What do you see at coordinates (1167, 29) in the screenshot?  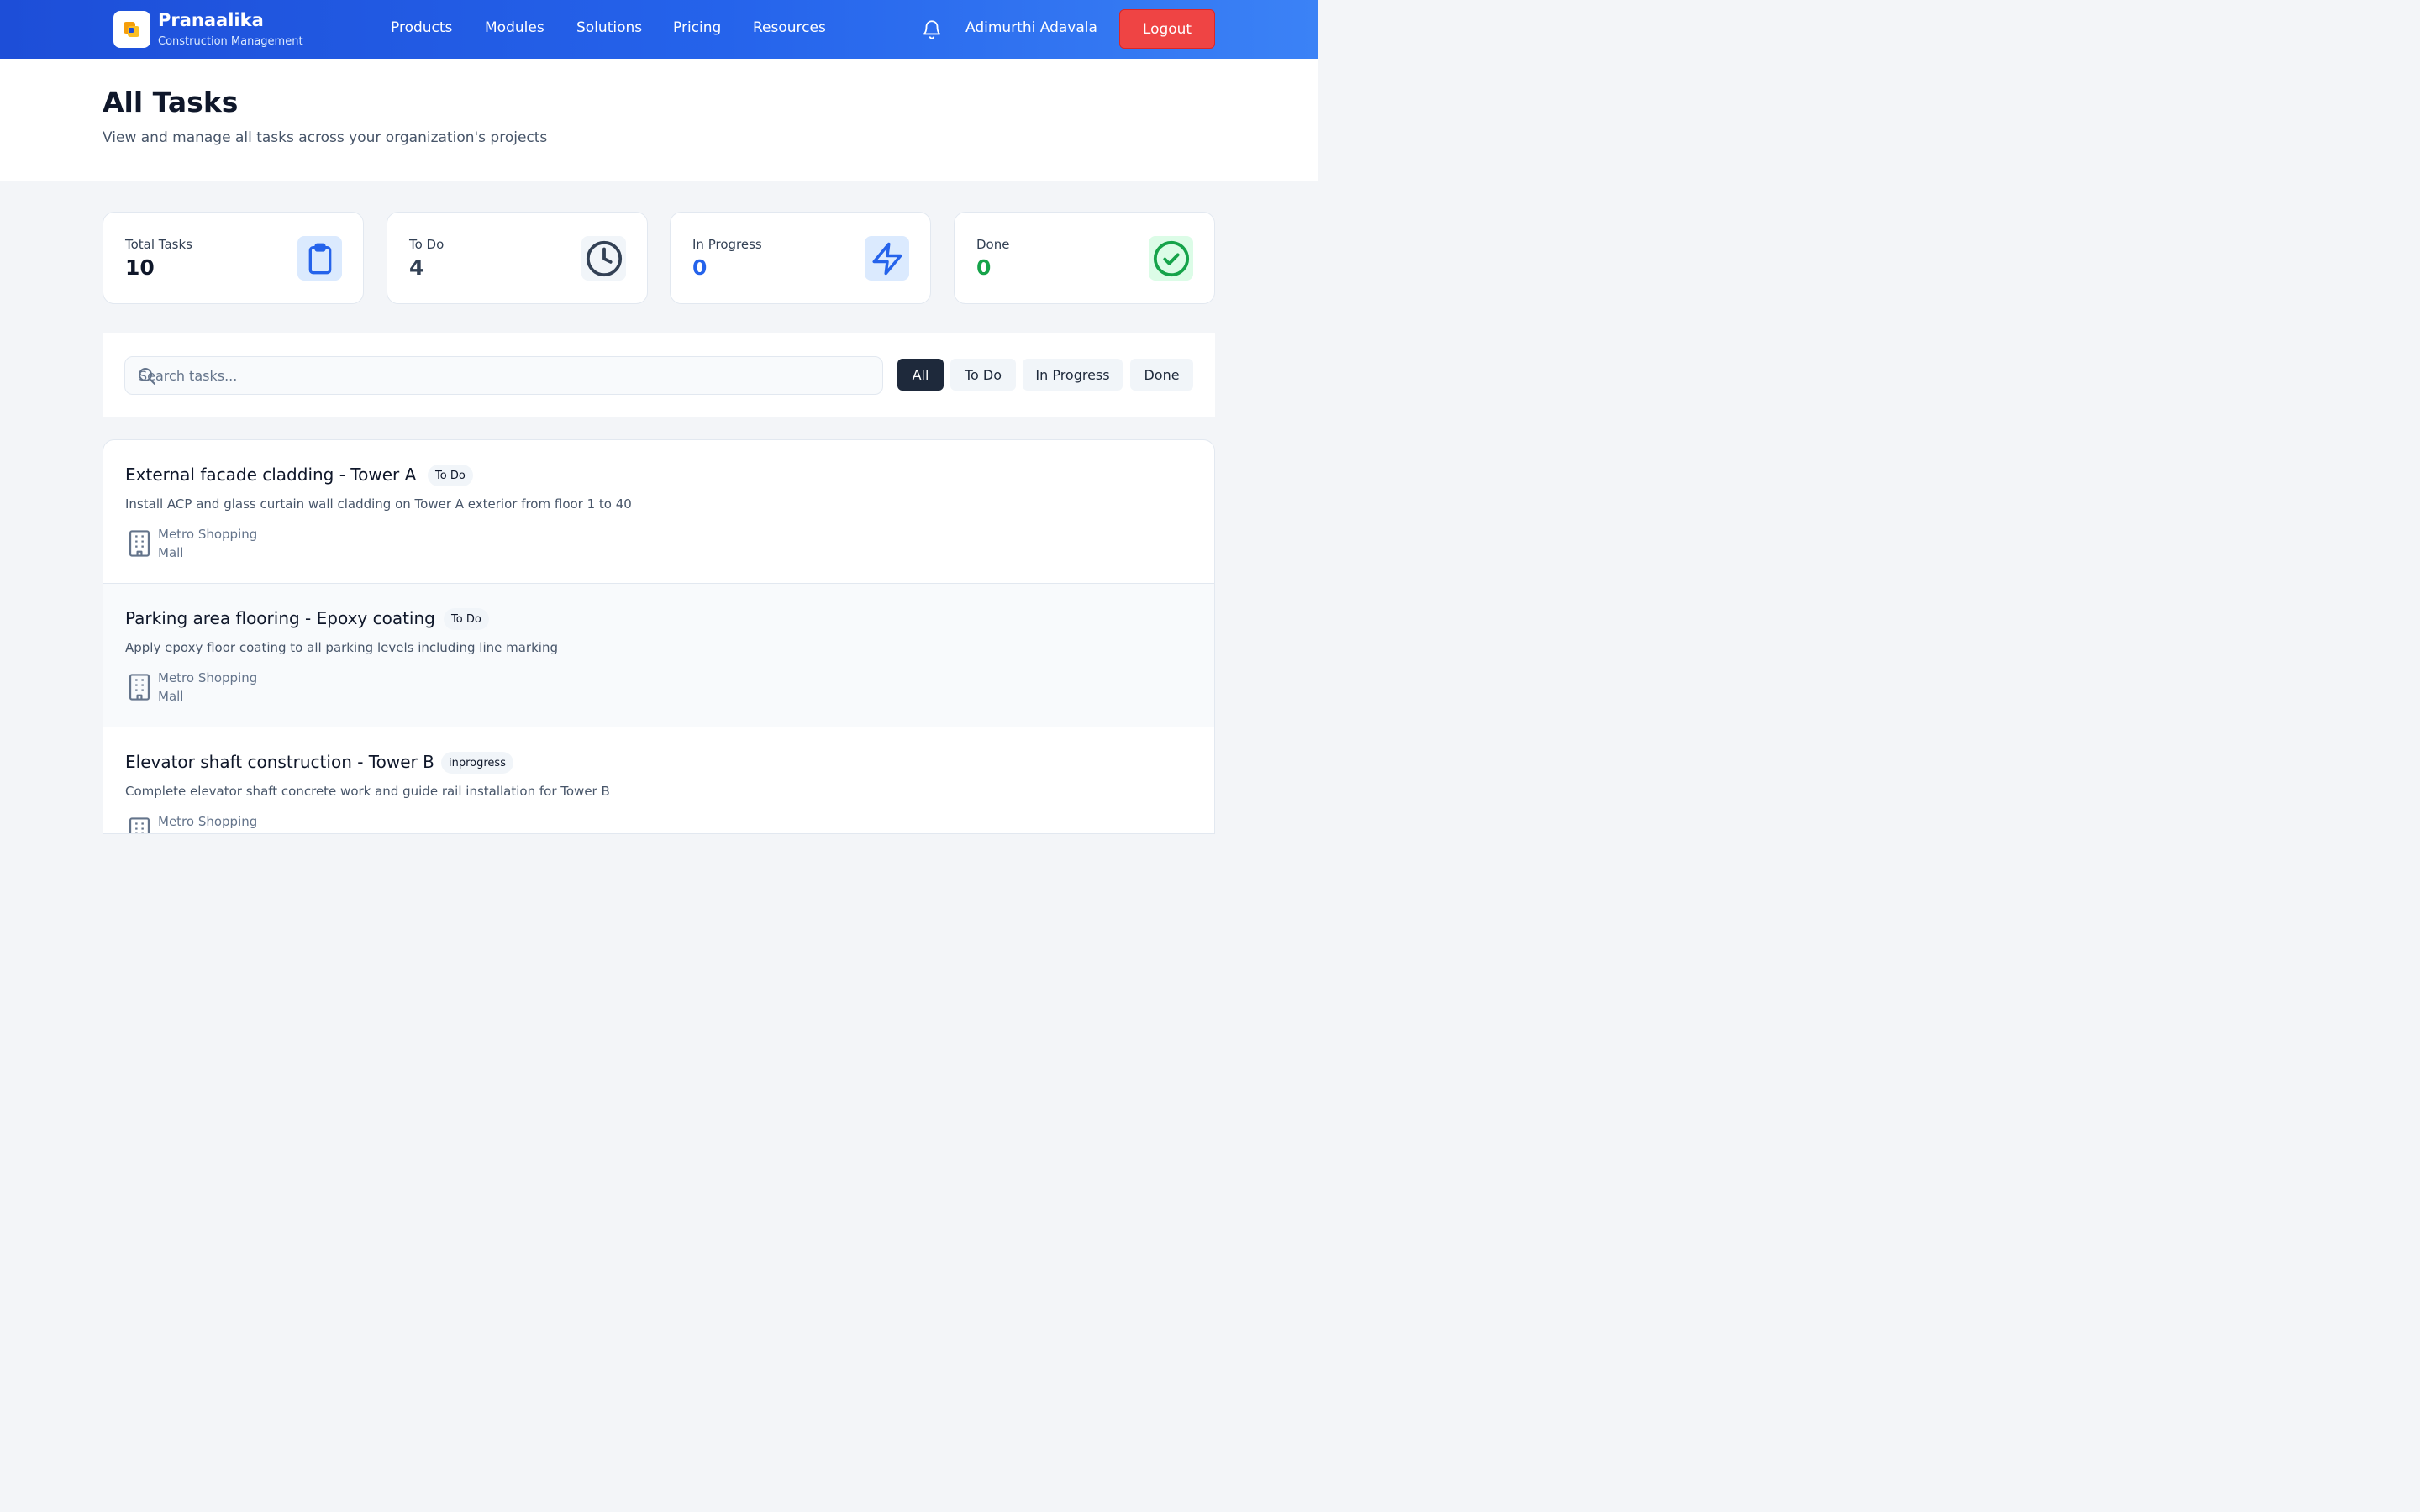 I see `logout-button: Logout` at bounding box center [1167, 29].